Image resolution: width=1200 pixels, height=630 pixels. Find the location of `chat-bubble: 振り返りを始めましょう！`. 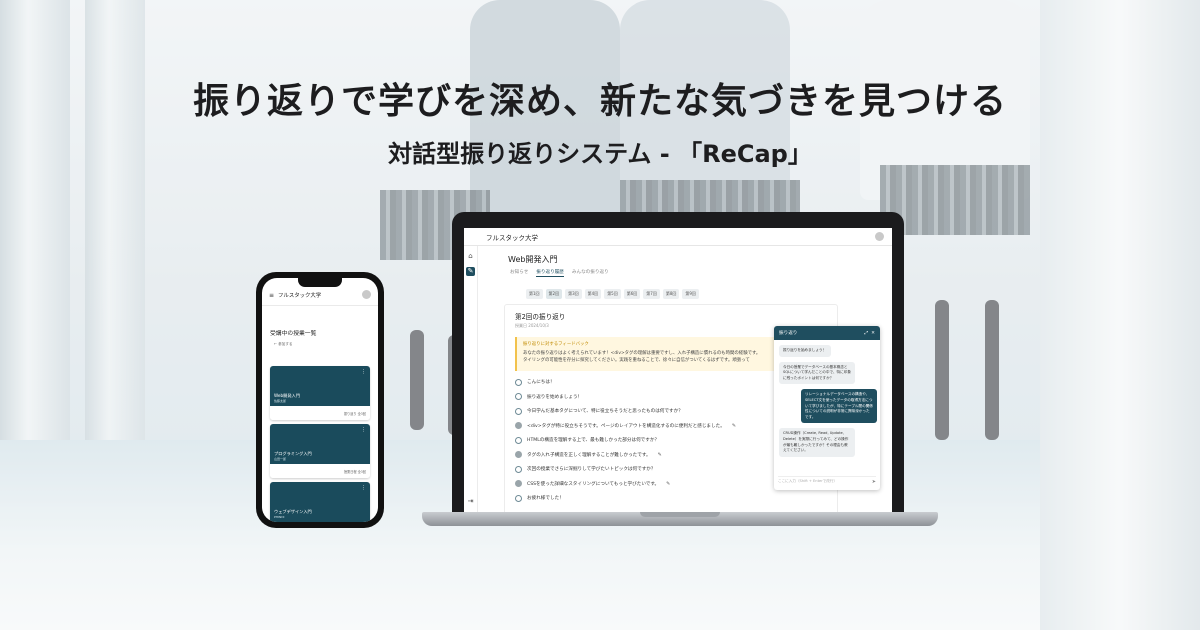

chat-bubble: 振り返りを始めましょう！ is located at coordinates (805, 351).